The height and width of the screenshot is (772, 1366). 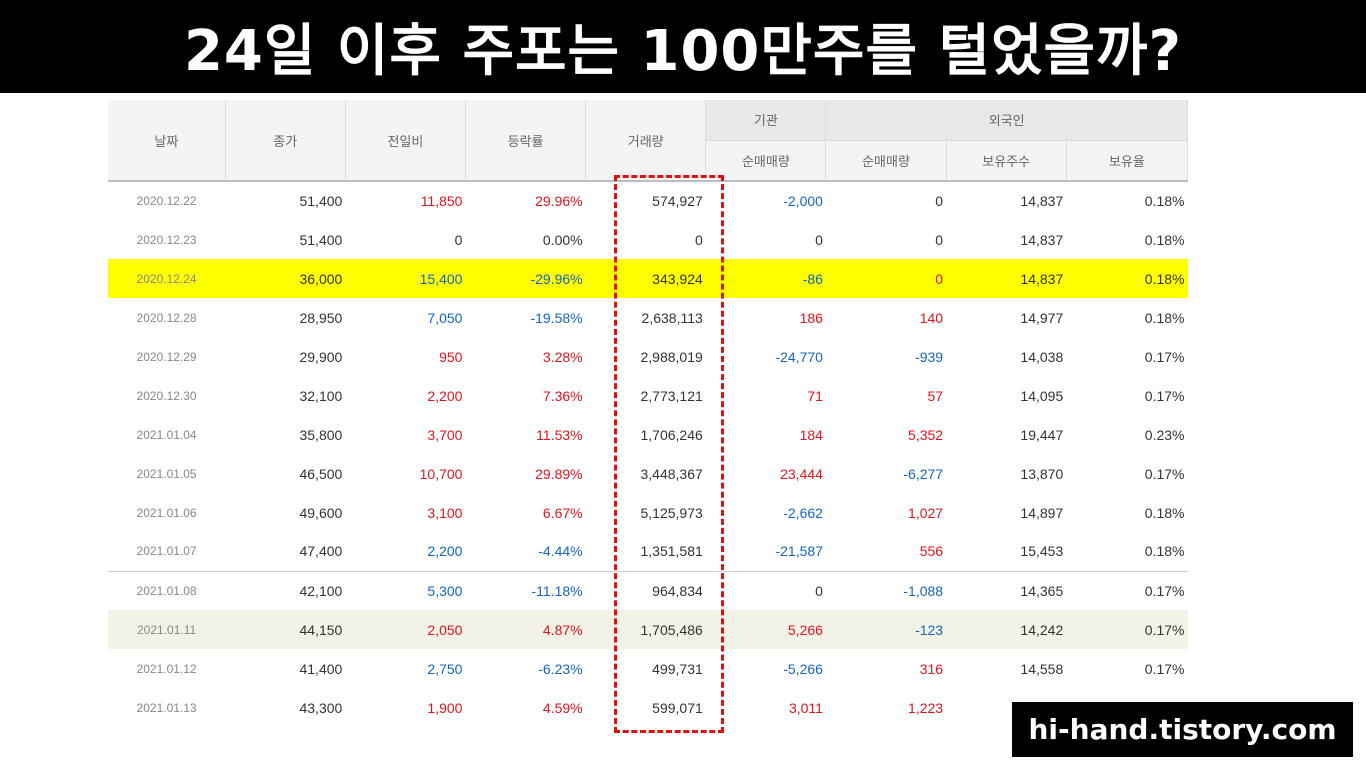 I want to click on cell-close: 44,150, so click(x=285, y=629).